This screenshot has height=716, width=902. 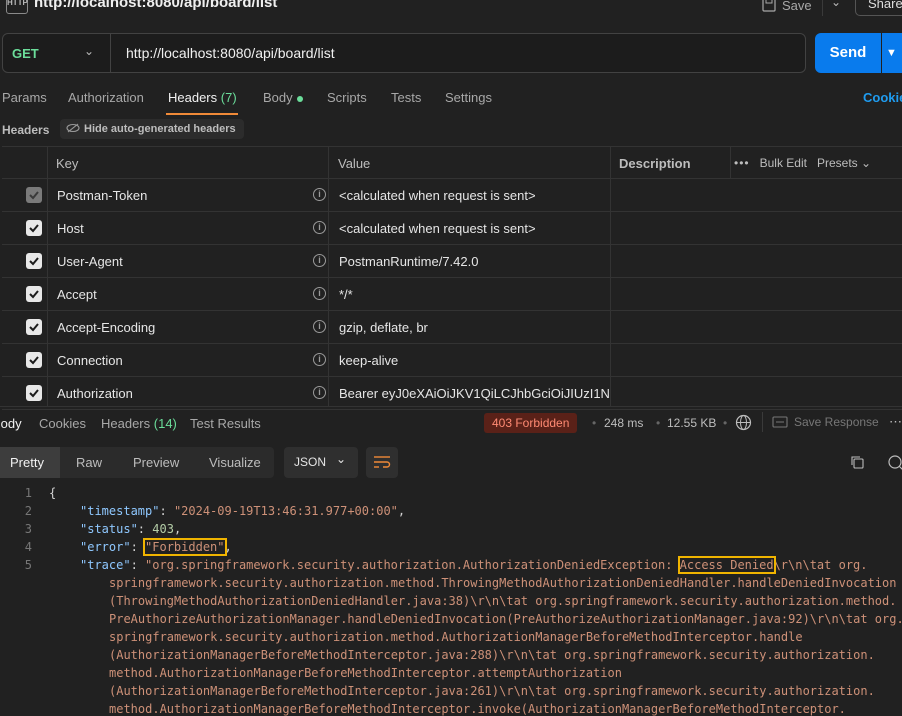 I want to click on save-icon, so click(x=769, y=6).